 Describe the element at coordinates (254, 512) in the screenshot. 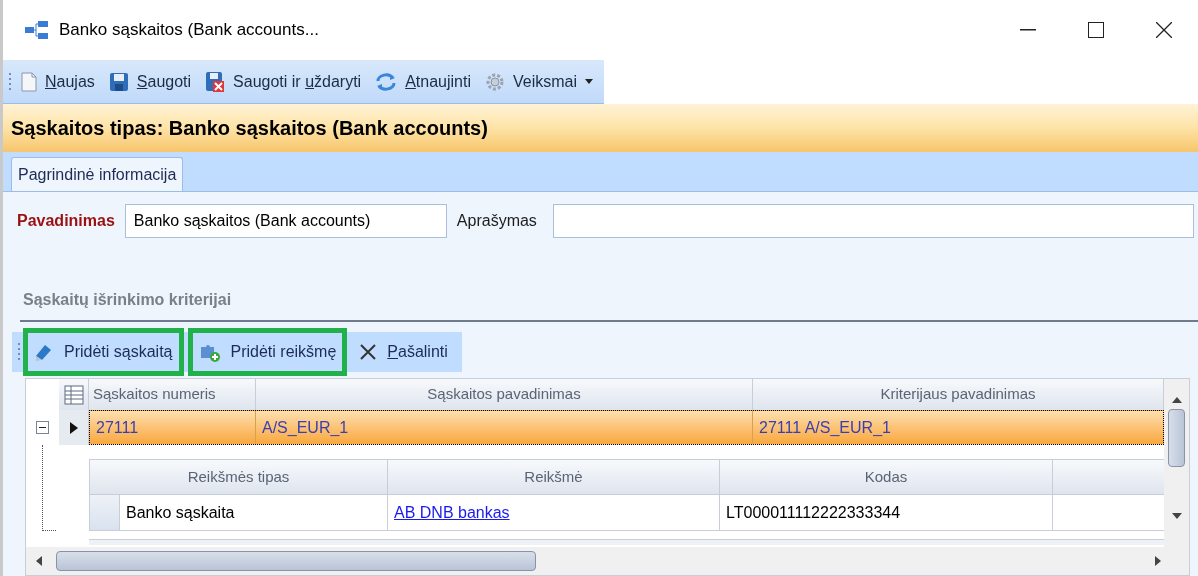

I see `table-cell: Banko sąskaita` at that location.